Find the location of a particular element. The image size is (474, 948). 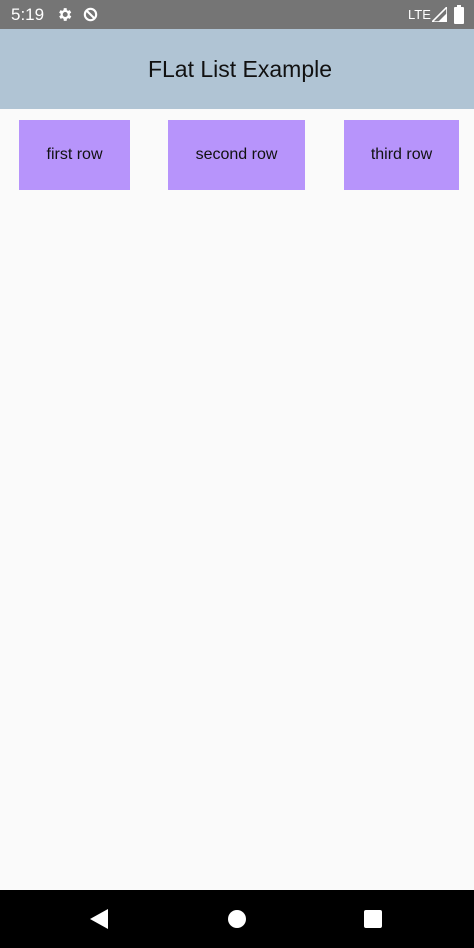

list-item-label: first row is located at coordinates (74, 154).